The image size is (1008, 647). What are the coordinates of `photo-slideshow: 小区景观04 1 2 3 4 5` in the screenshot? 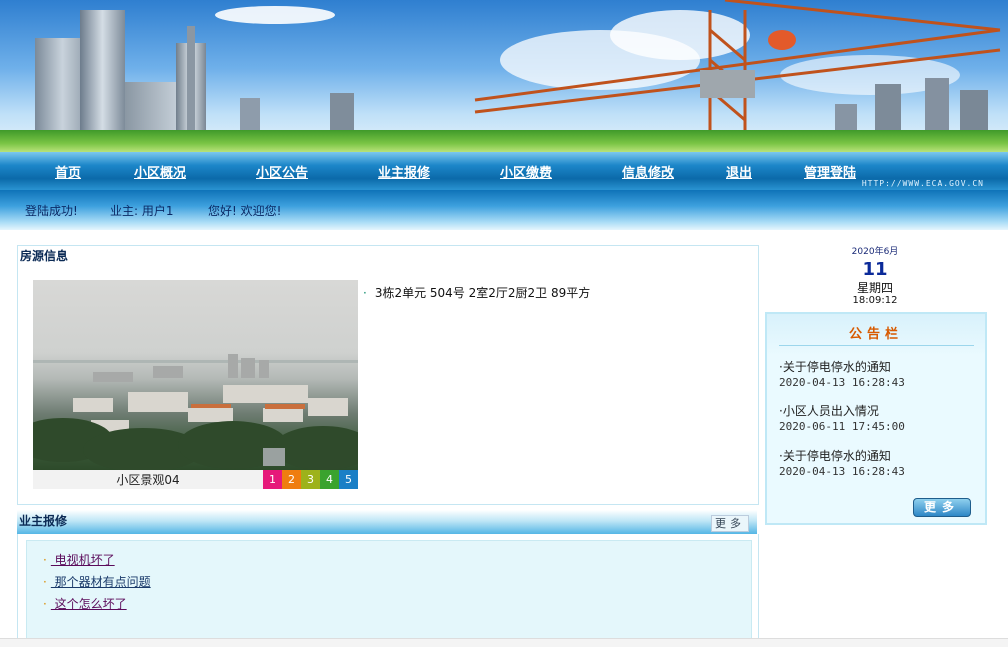 It's located at (195, 384).